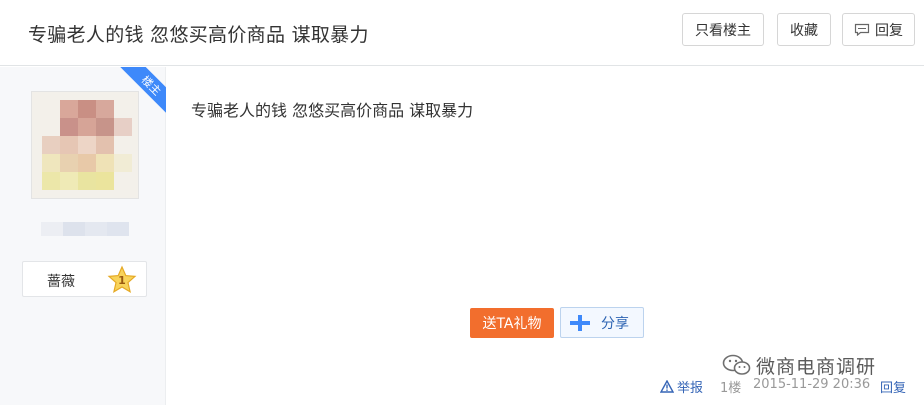 The image size is (924, 405). Describe the element at coordinates (812, 384) in the screenshot. I see `post-timestamp: 2015-11-29 20:36` at that location.